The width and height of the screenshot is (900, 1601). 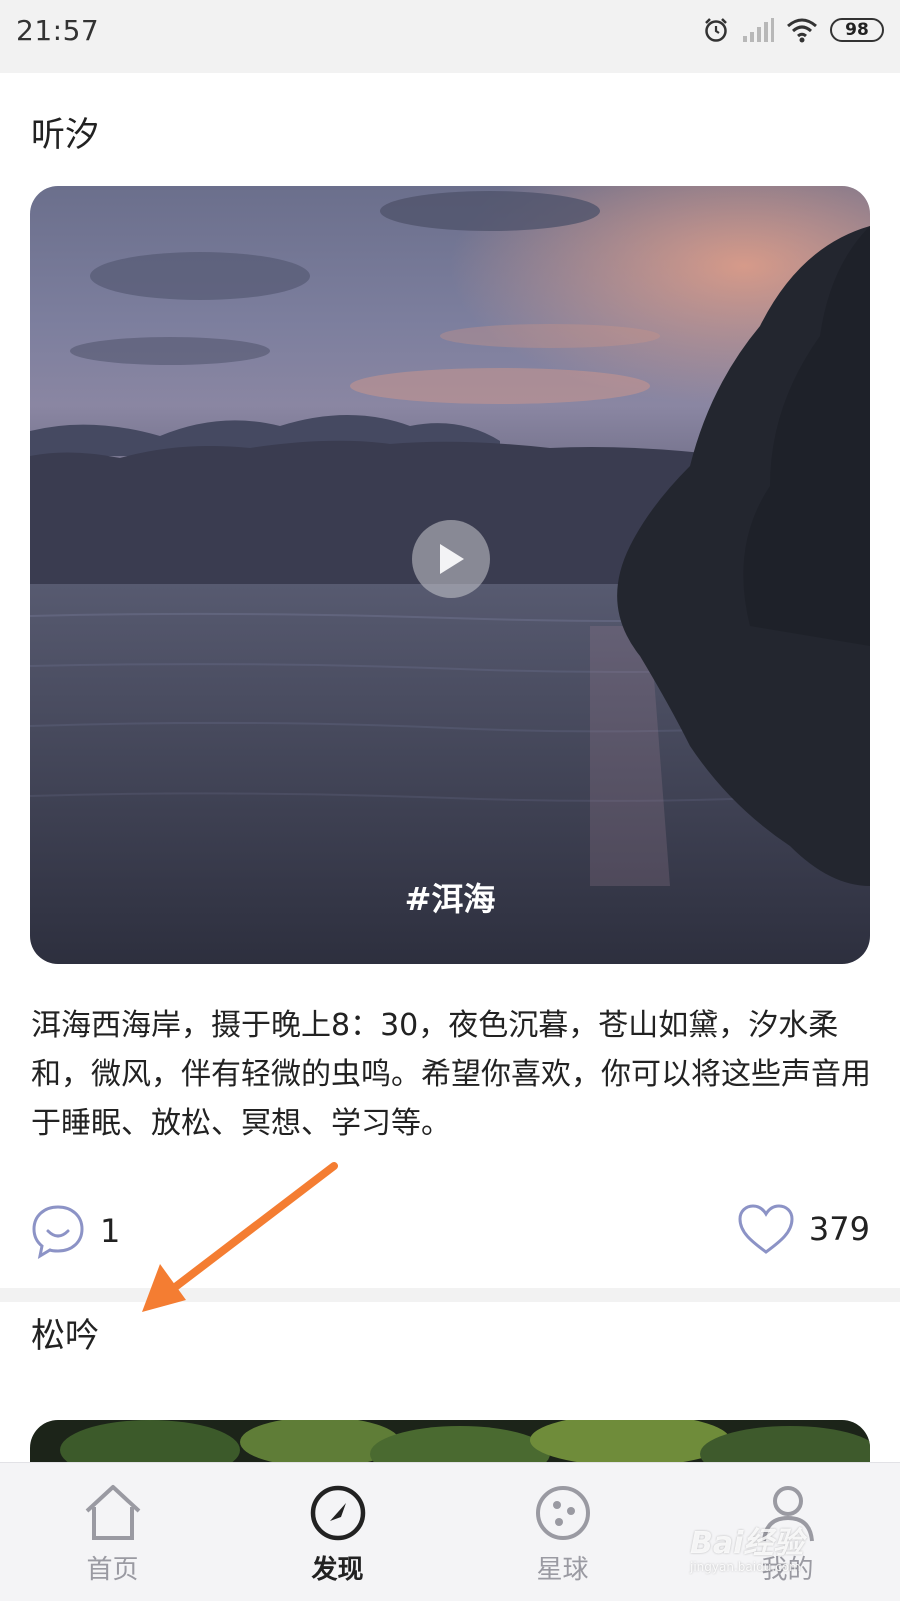 What do you see at coordinates (112, 1570) in the screenshot?
I see `tab-label: 首页` at bounding box center [112, 1570].